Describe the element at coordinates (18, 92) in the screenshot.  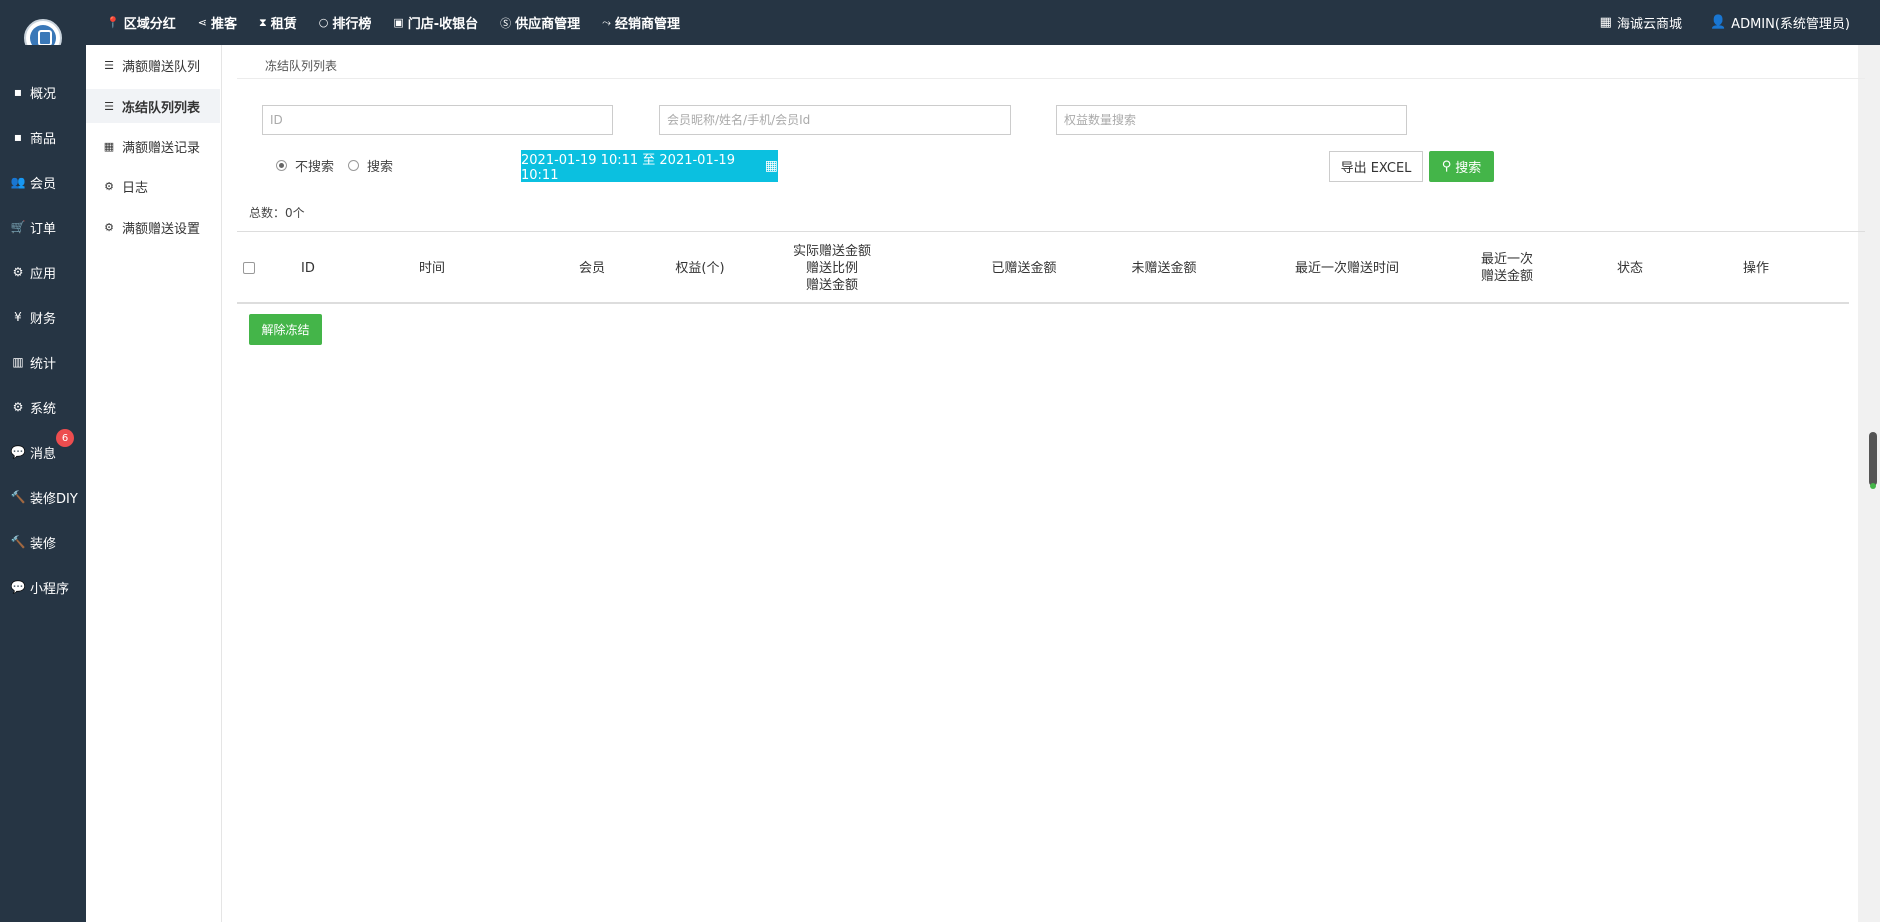
I see `dashboard-icon: ▪` at that location.